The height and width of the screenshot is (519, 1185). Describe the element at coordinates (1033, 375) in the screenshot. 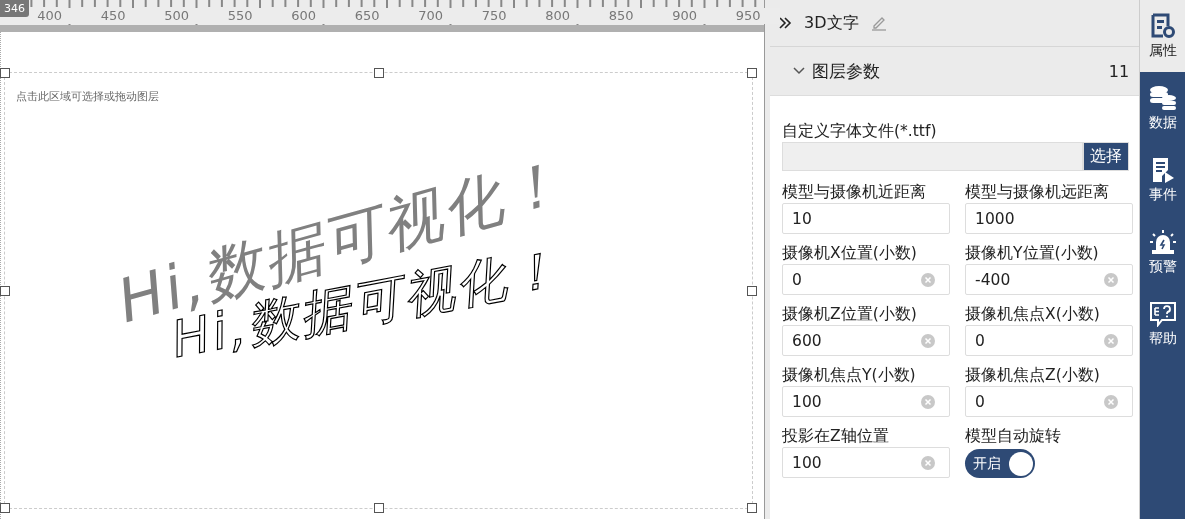

I see `field-label: 摄像机焦点Z(小数)` at that location.